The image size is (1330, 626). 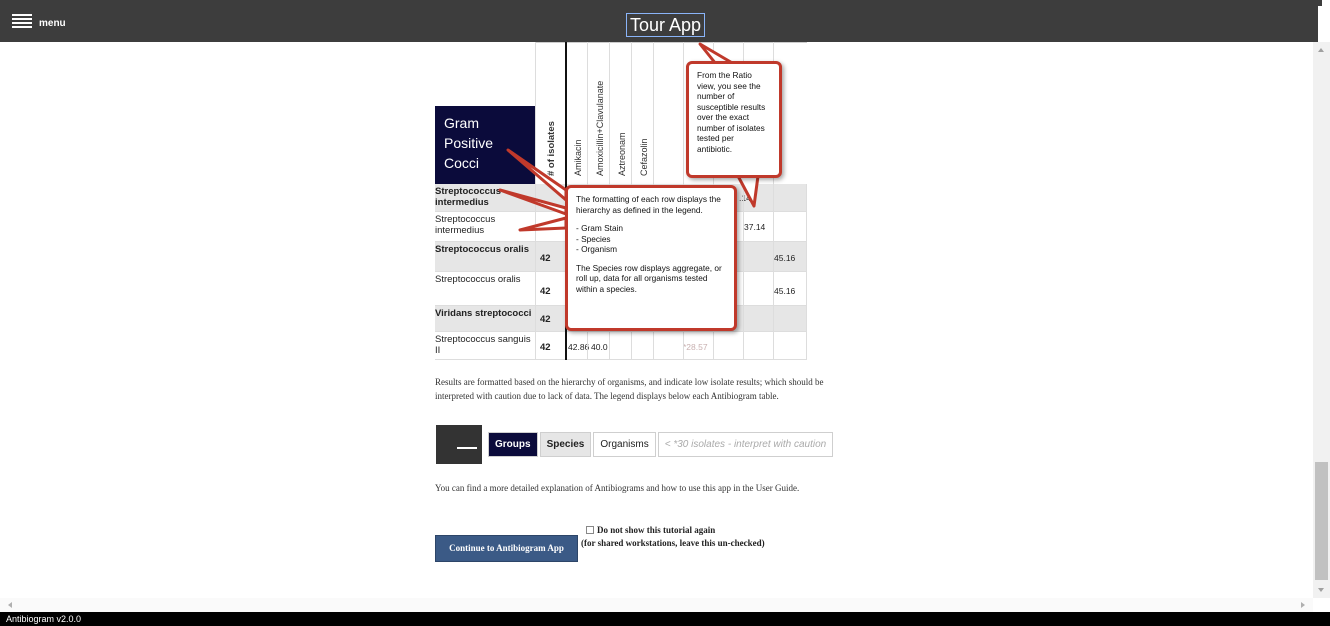 What do you see at coordinates (1321, 521) in the screenshot?
I see `scroll-thumb` at bounding box center [1321, 521].